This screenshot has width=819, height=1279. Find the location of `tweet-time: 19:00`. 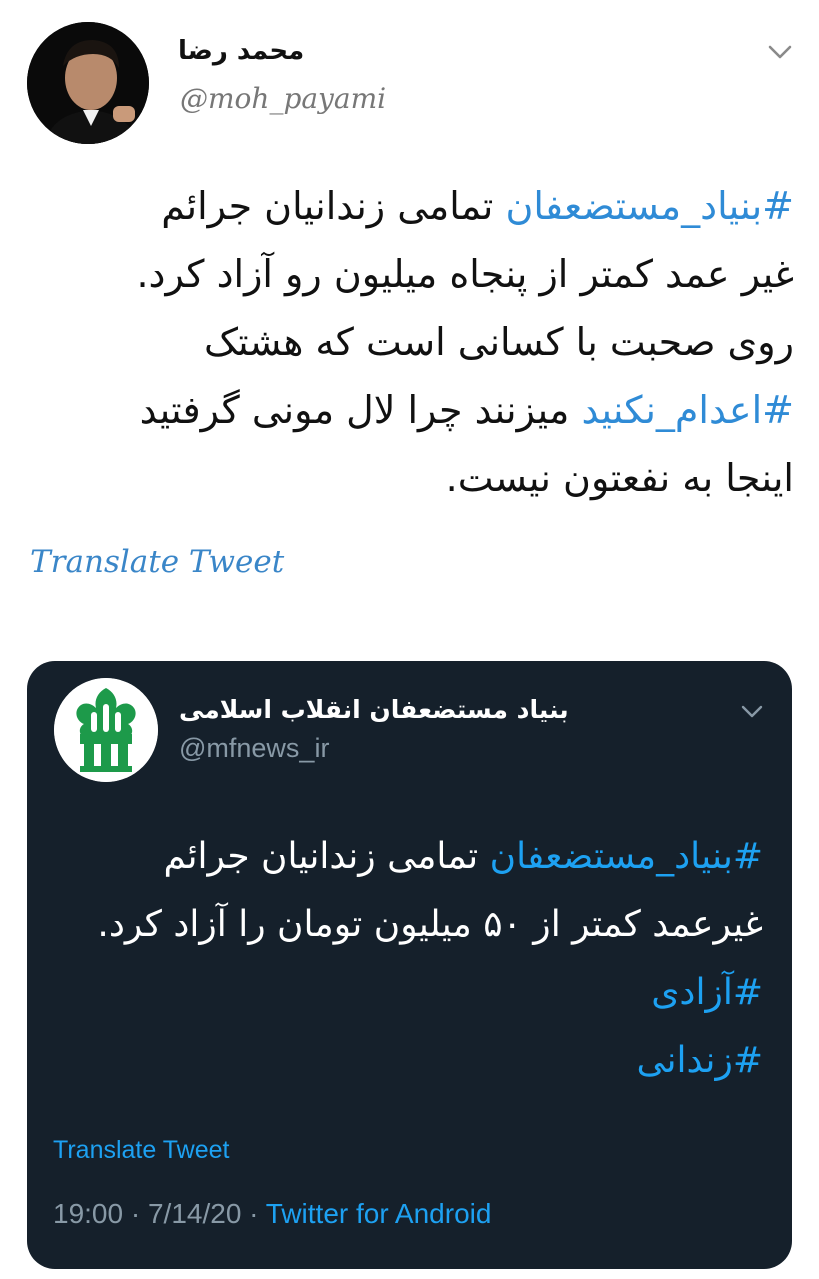

tweet-time: 19:00 is located at coordinates (88, 1213).